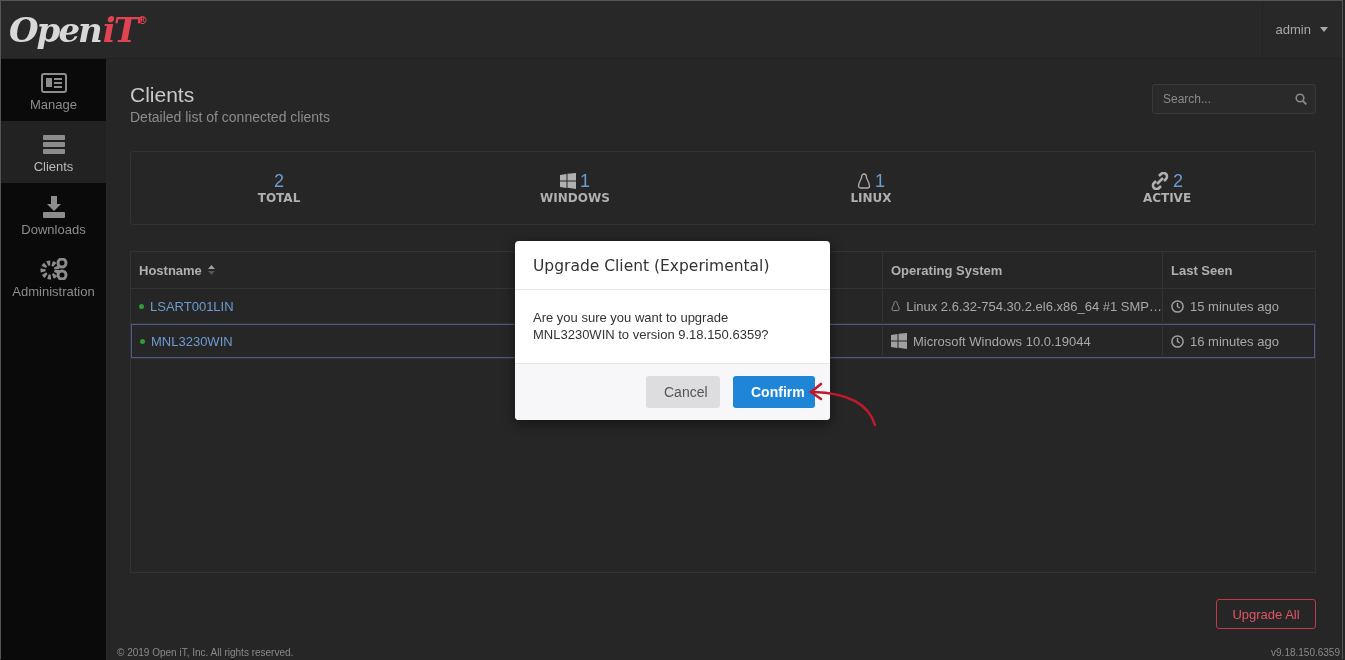 This screenshot has width=1345, height=660. Describe the element at coordinates (1202, 270) in the screenshot. I see `column-header: Last Seen` at that location.